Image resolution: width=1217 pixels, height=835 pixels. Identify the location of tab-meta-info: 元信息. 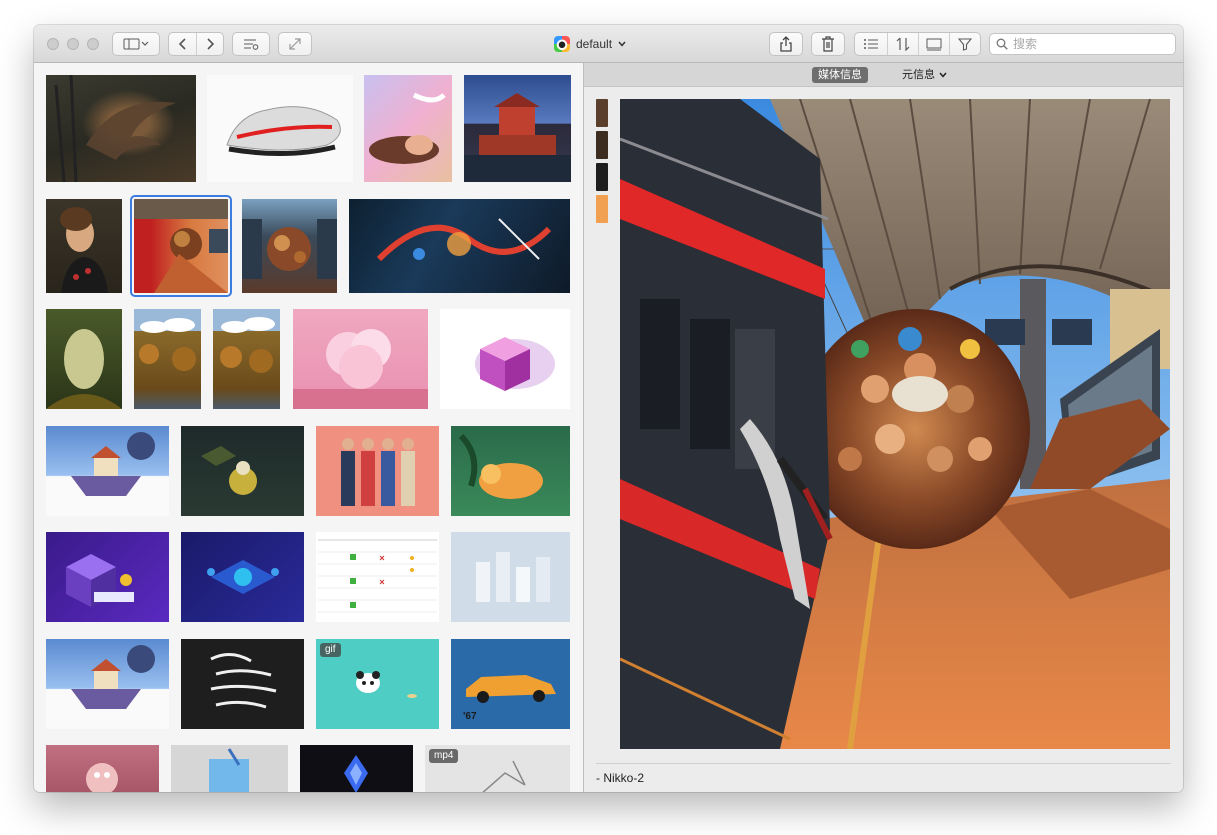
(924, 75).